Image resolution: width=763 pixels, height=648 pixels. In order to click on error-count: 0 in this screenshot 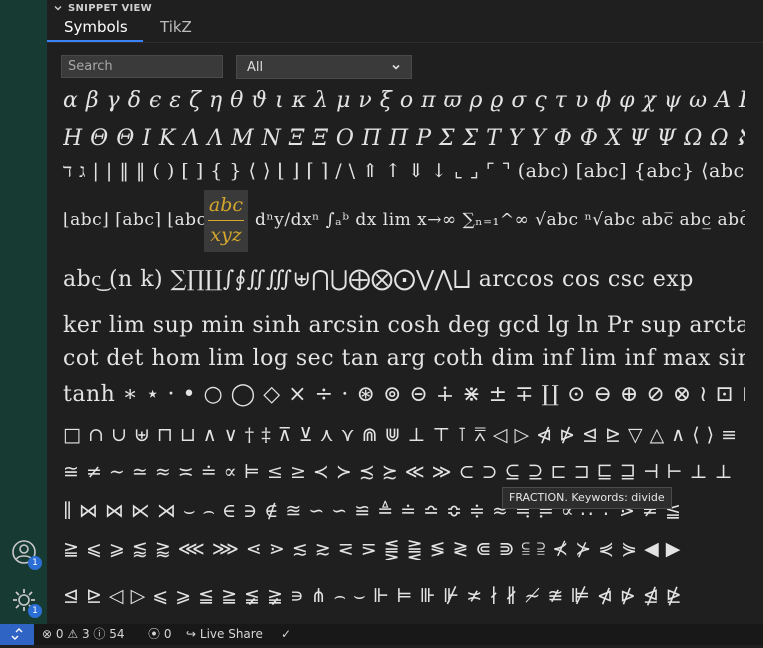, I will do `click(59, 634)`.